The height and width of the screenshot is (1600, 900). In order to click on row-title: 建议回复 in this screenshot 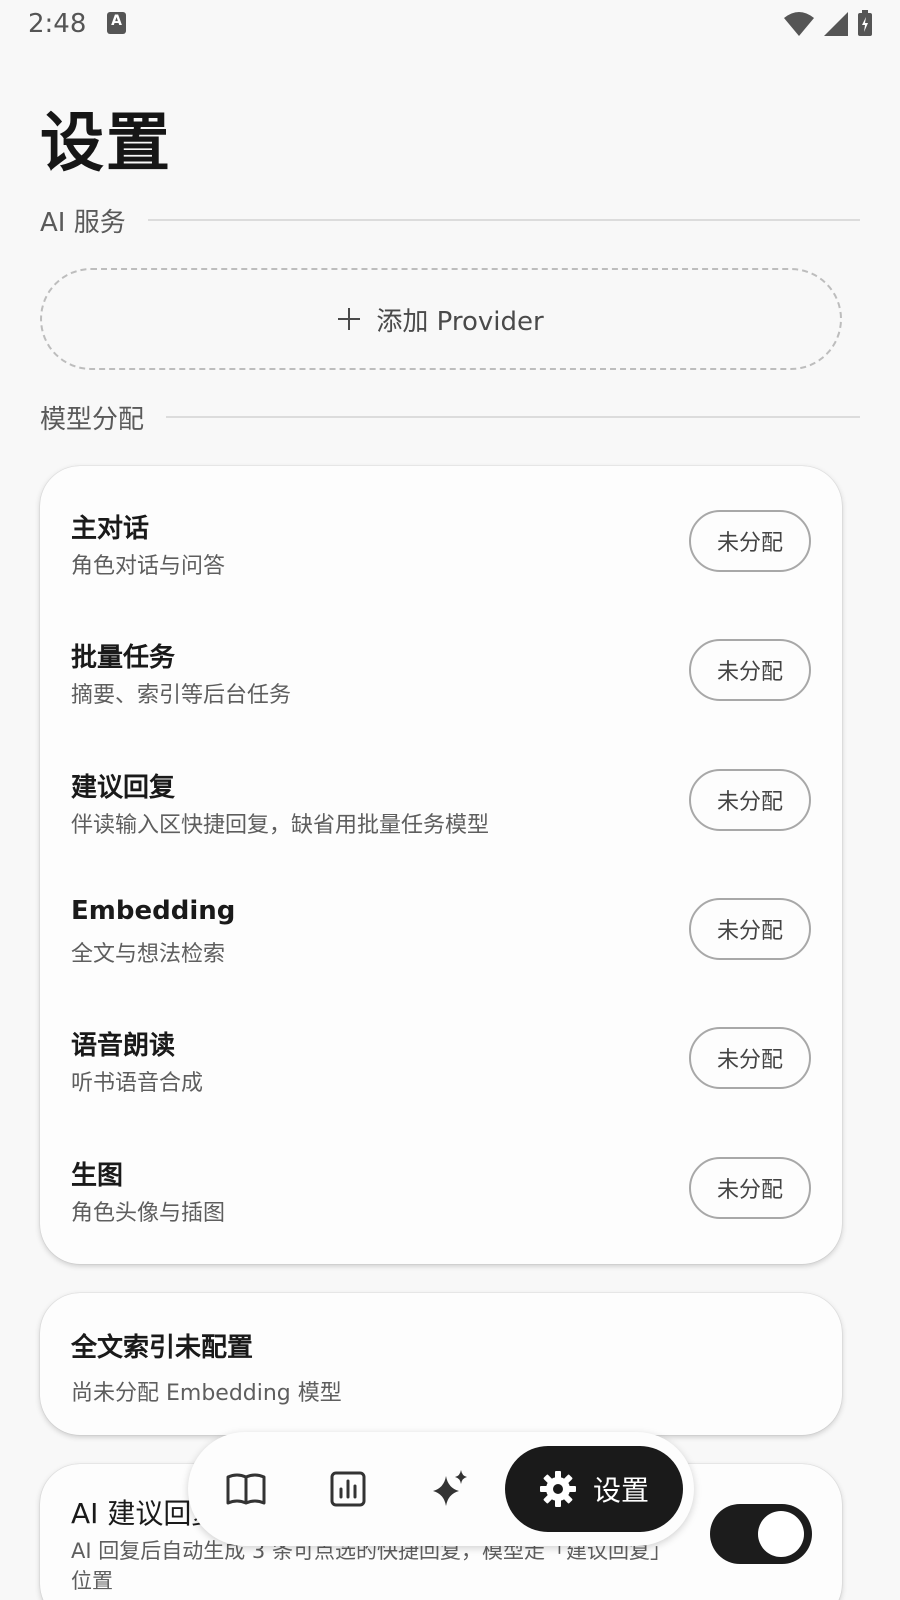, I will do `click(123, 788)`.